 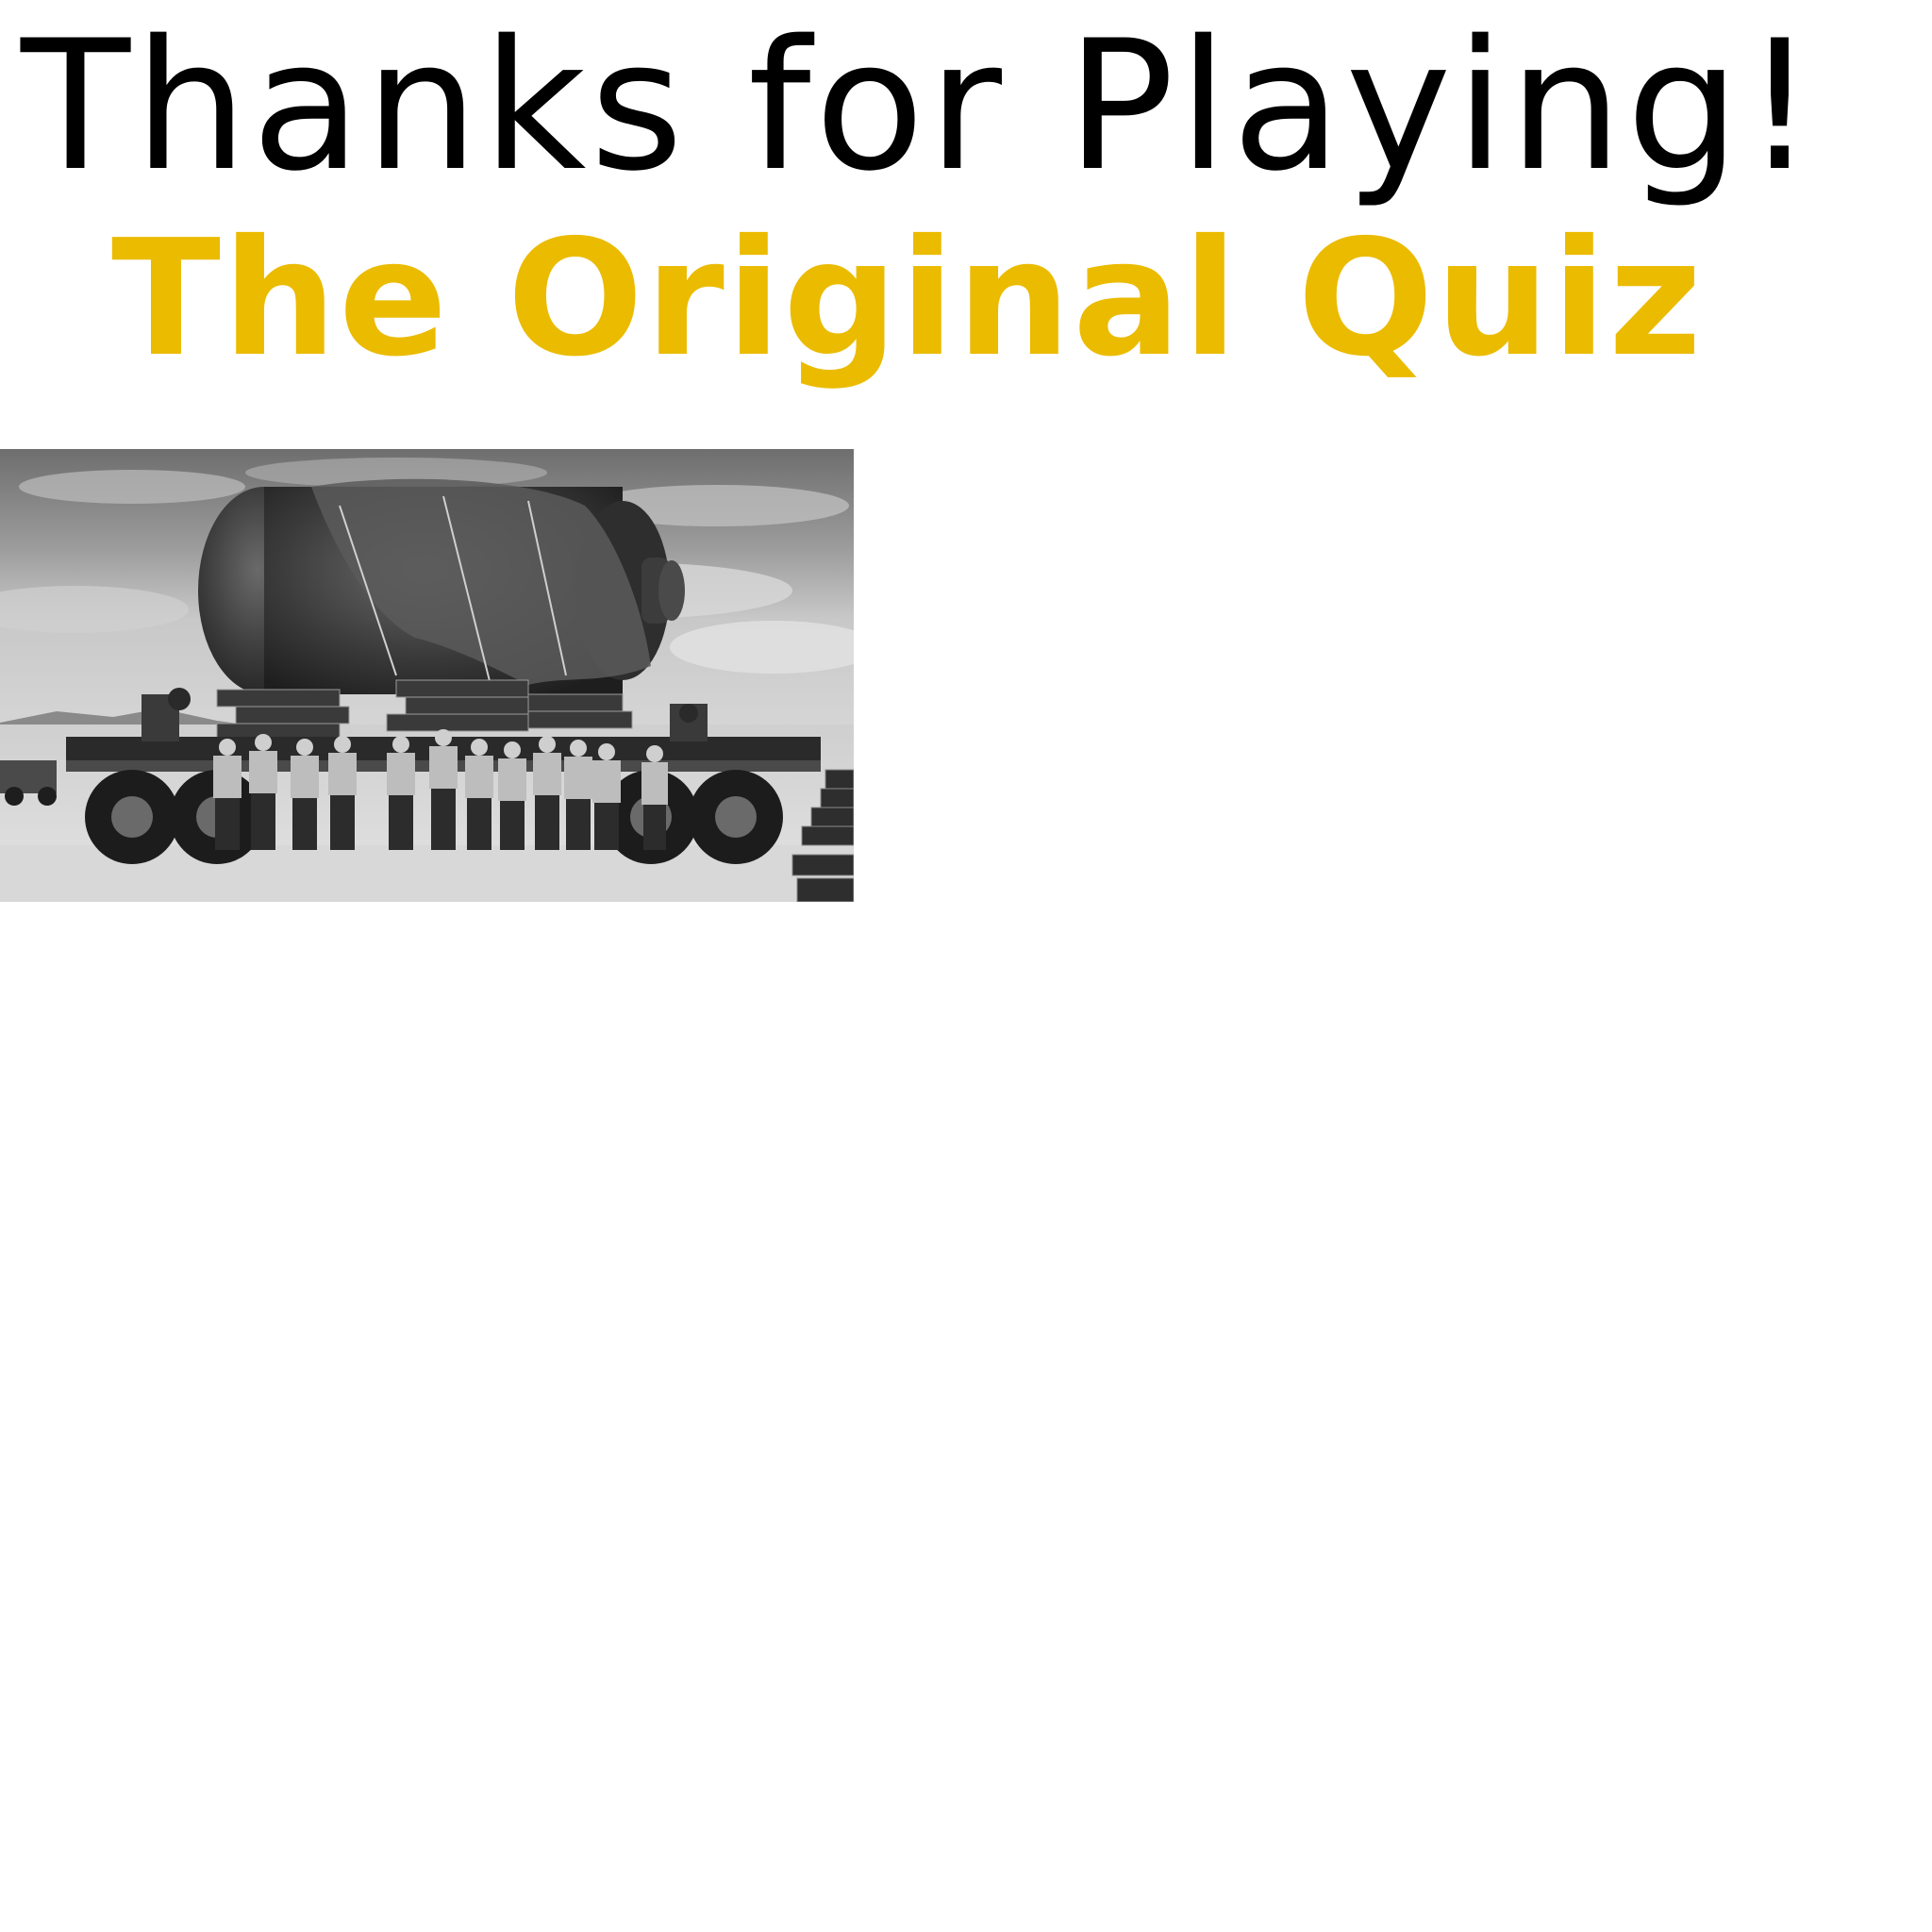 What do you see at coordinates (937, 299) in the screenshot?
I see `original-quiz-link: The Original Quiz` at bounding box center [937, 299].